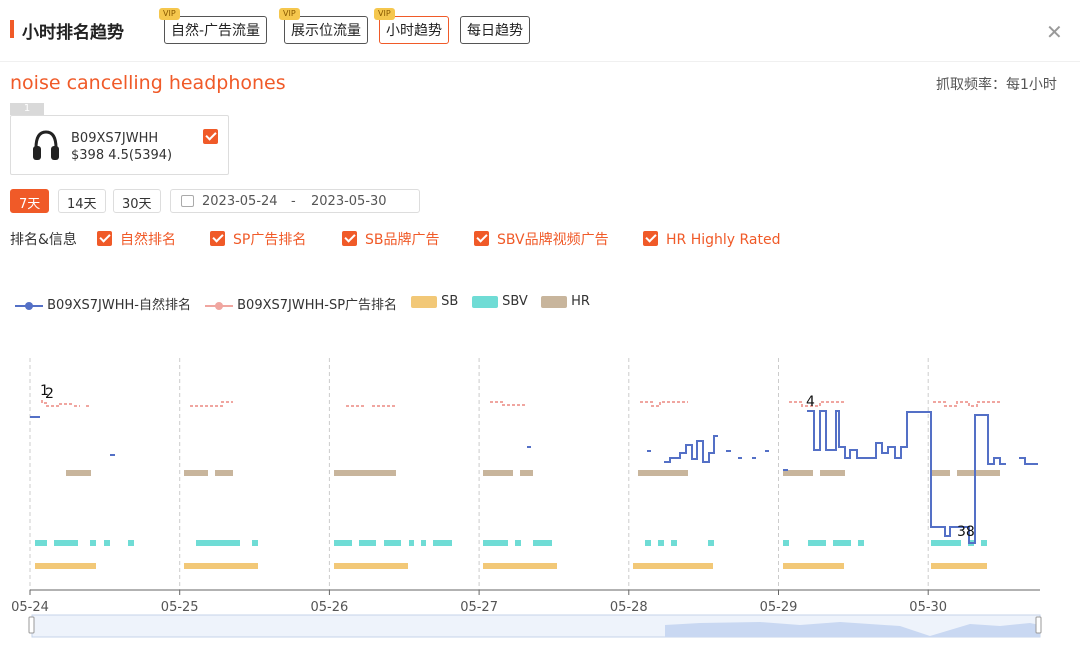 The image size is (1080, 668). I want to click on range-30d-button: 30天, so click(137, 201).